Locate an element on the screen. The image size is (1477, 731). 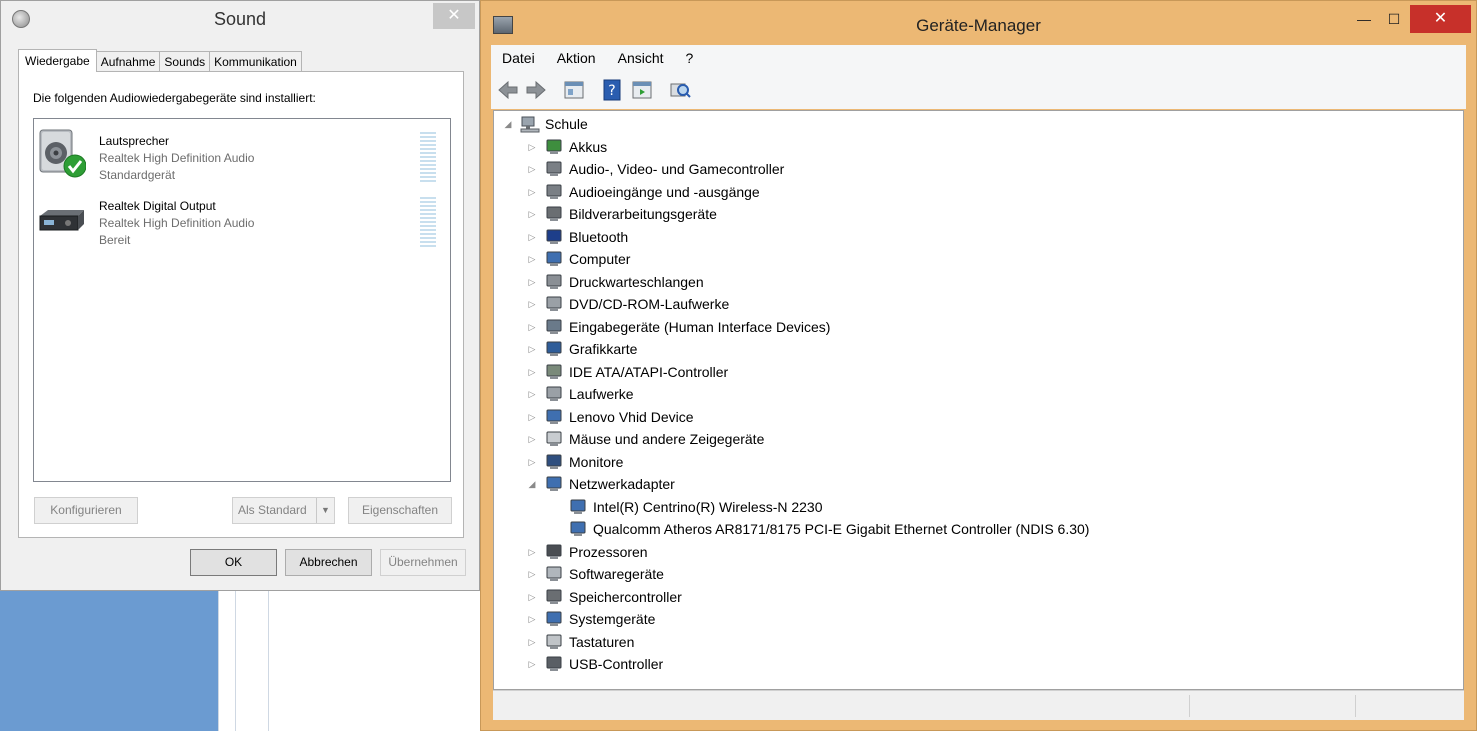
device-name: Lautsprecher is located at coordinates (134, 141).